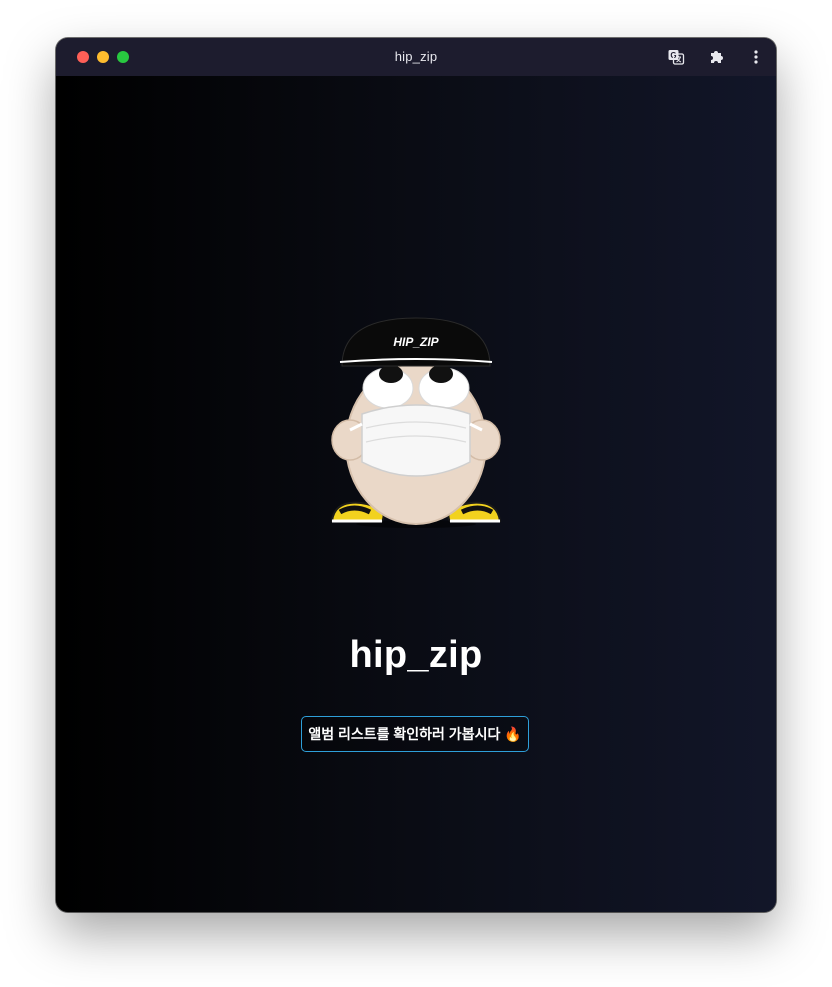 Image resolution: width=832 pixels, height=987 pixels. Describe the element at coordinates (416, 423) in the screenshot. I see `mascot-image: HIP_ZIP` at that location.